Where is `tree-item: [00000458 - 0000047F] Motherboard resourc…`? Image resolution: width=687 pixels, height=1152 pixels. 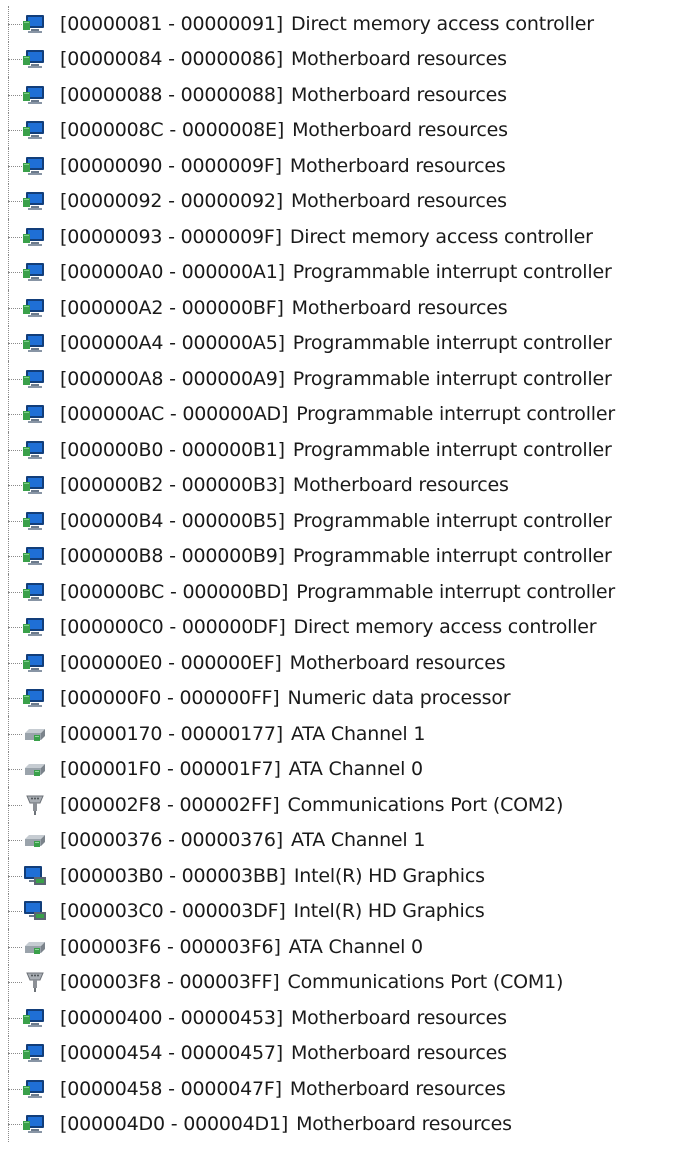 tree-item: [00000458 - 0000047F] Motherboard resourc… is located at coordinates (343, 1089).